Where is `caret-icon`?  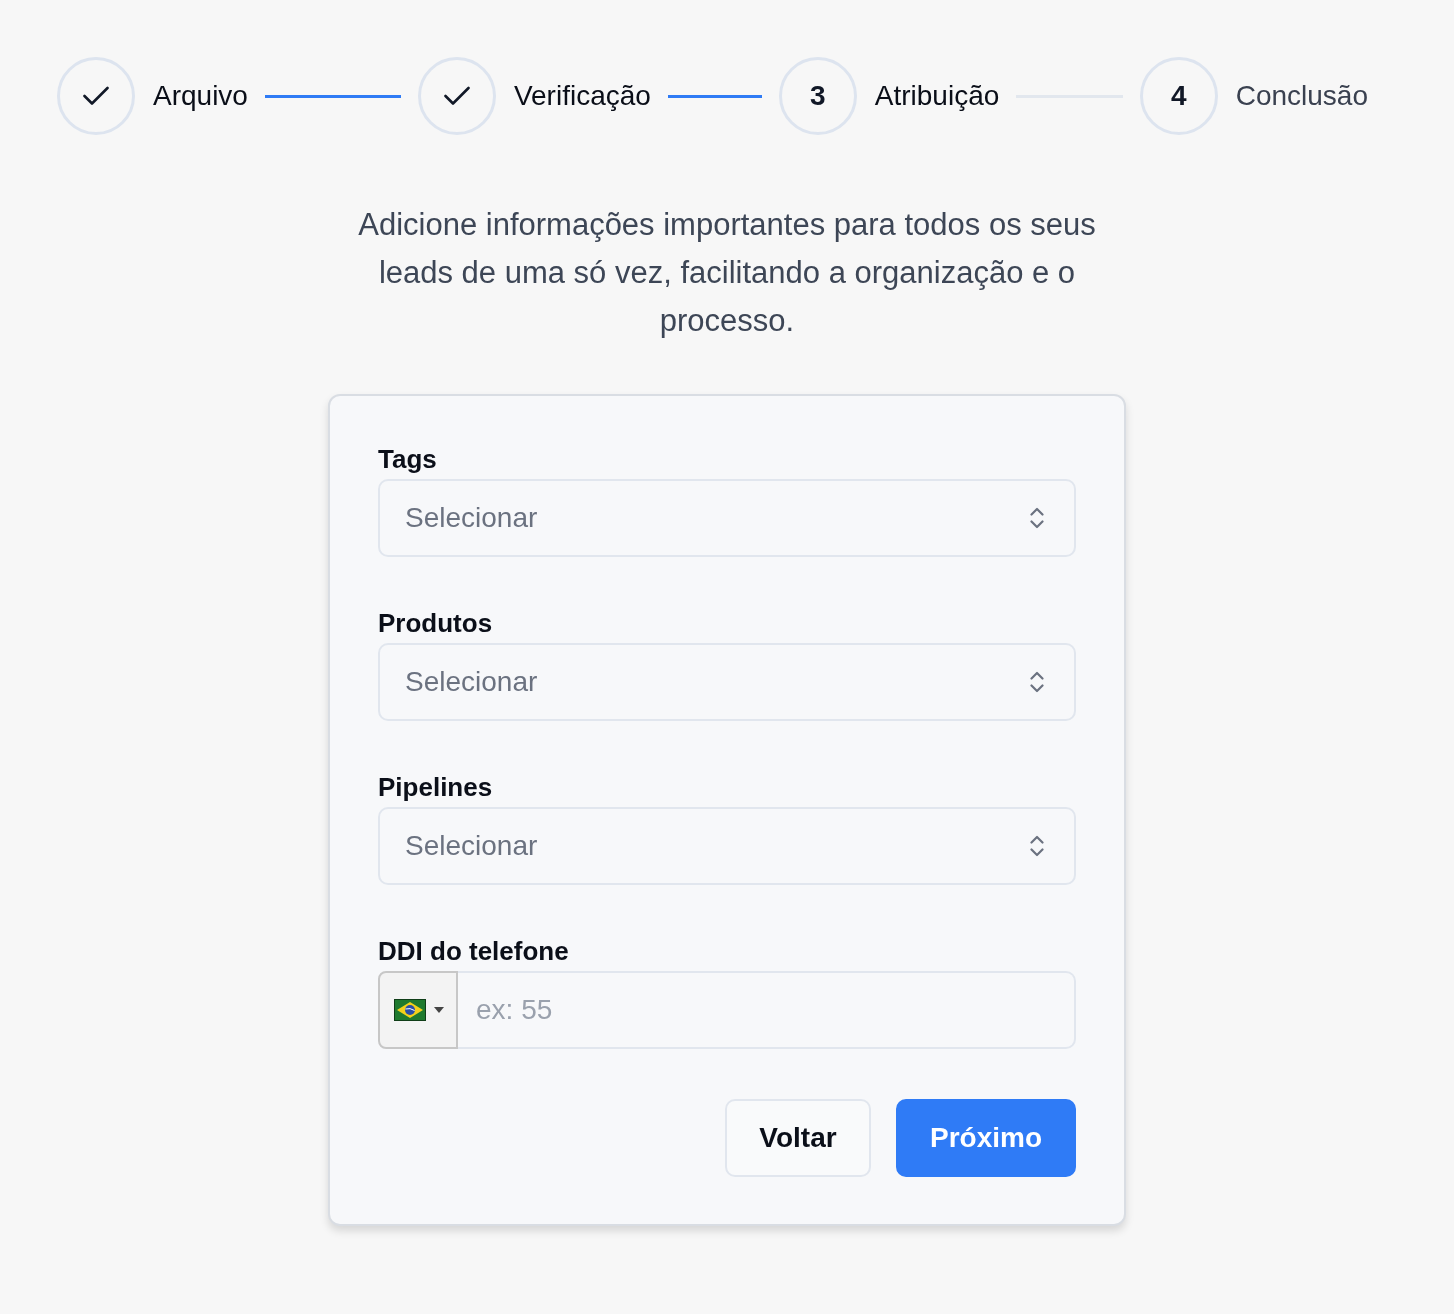 caret-icon is located at coordinates (439, 1010).